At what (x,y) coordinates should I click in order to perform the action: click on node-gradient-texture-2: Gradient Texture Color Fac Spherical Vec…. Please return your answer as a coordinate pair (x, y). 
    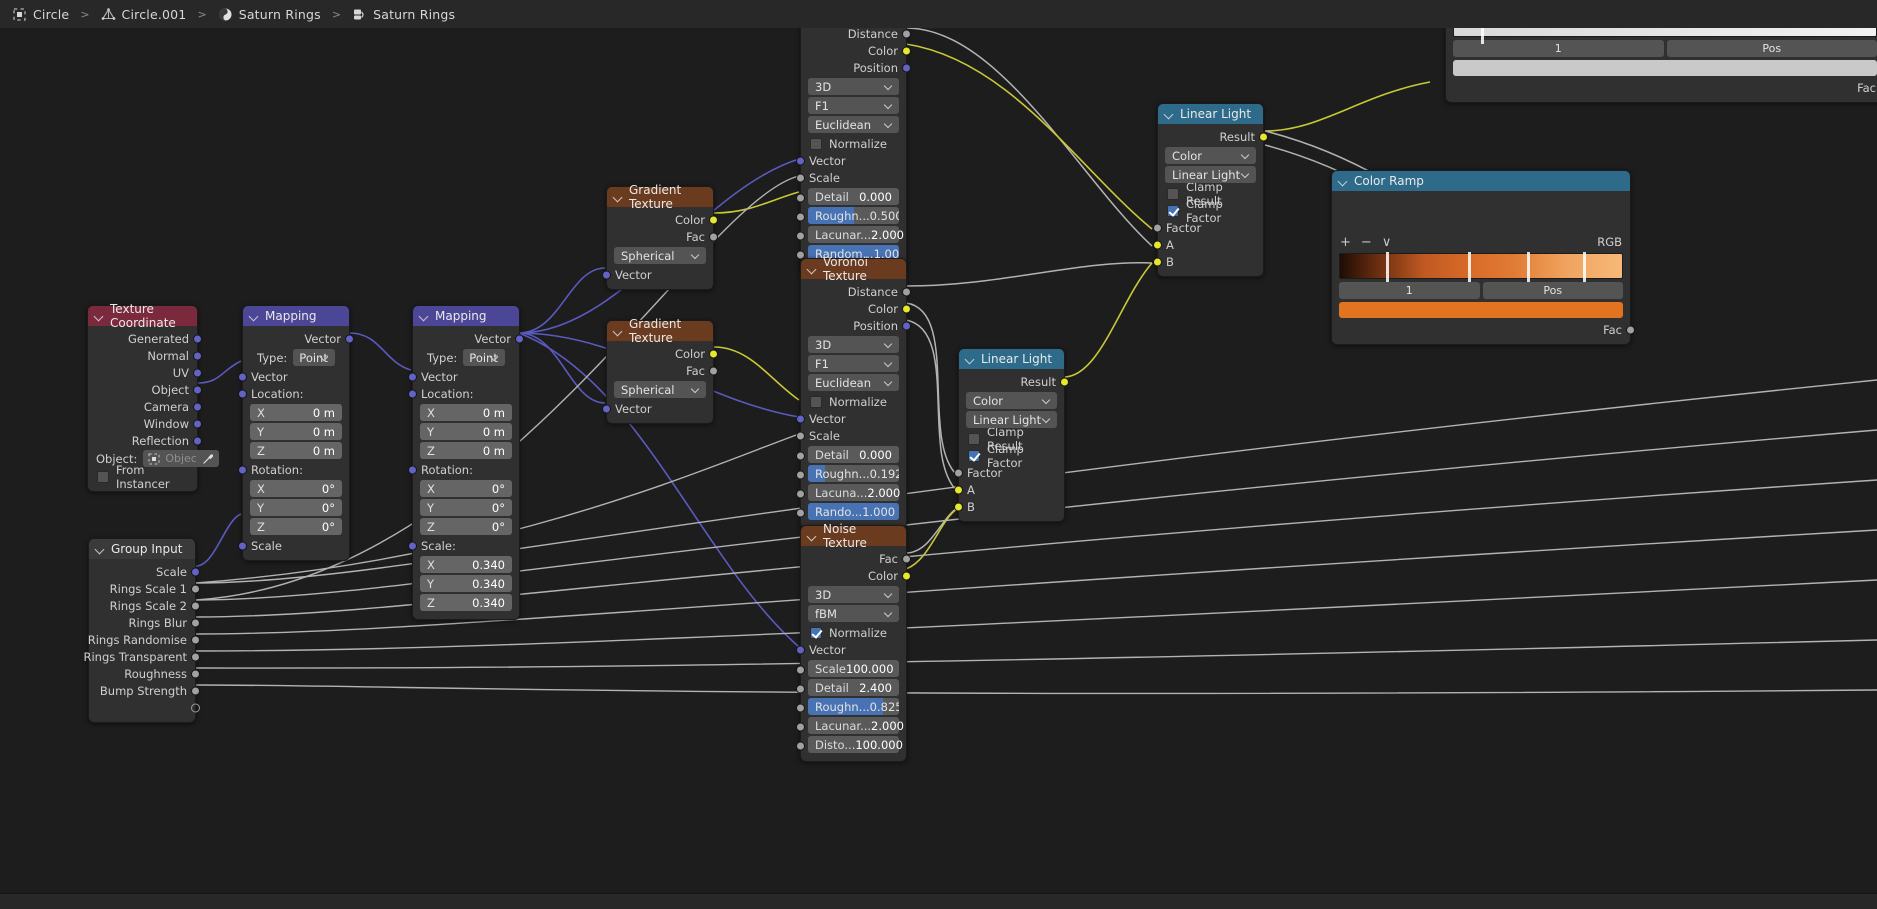
    Looking at the image, I should click on (660, 370).